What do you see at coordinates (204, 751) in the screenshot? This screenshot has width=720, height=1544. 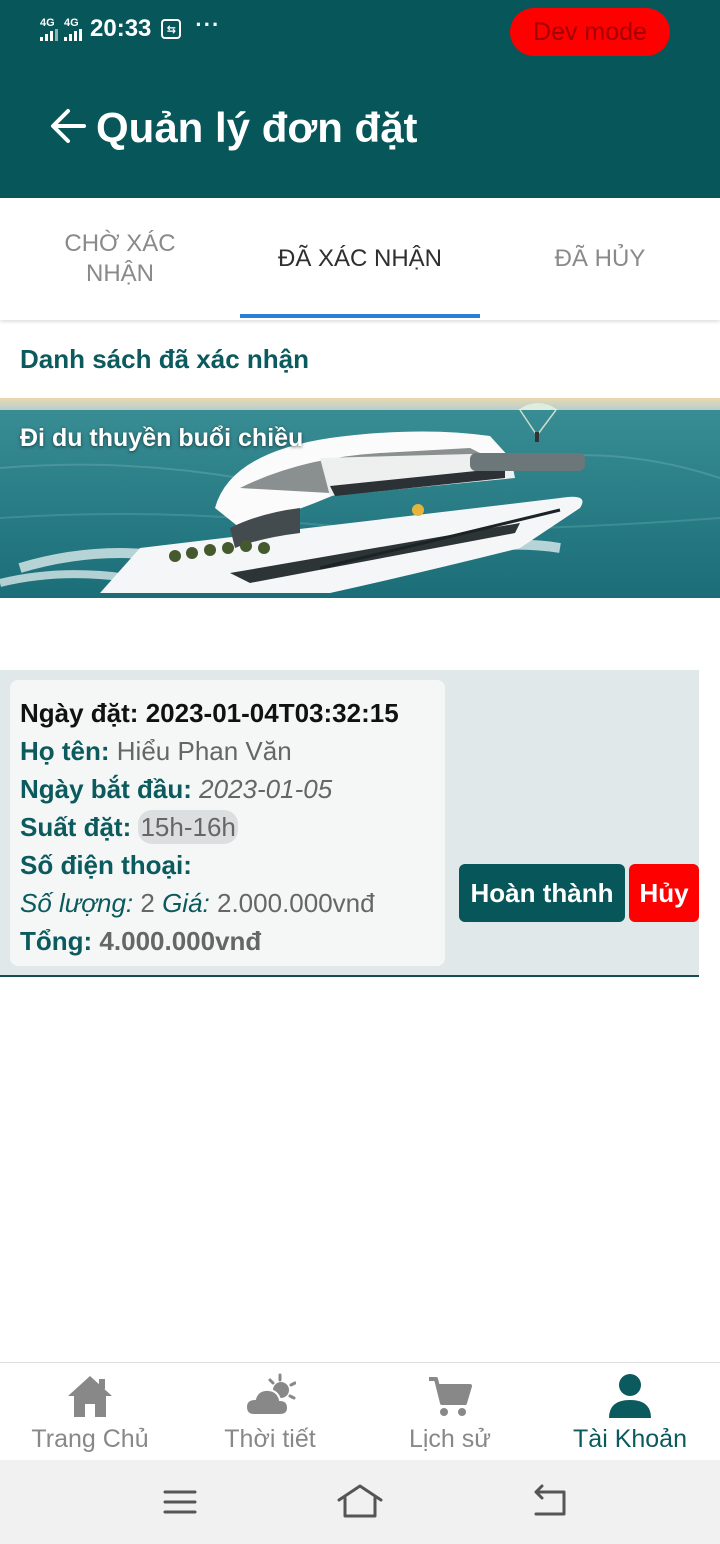 I see `customer-name-value: Hiểu Phan Văn` at bounding box center [204, 751].